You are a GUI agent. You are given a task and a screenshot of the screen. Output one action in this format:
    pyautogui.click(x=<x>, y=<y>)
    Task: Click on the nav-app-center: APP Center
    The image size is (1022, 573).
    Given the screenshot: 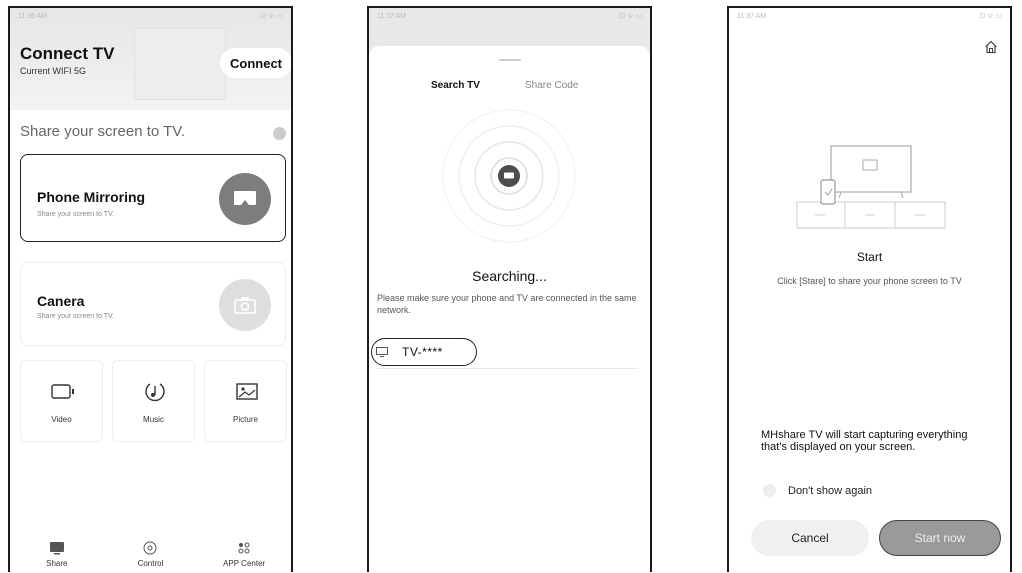 What is the action you would take?
    pyautogui.click(x=244, y=554)
    